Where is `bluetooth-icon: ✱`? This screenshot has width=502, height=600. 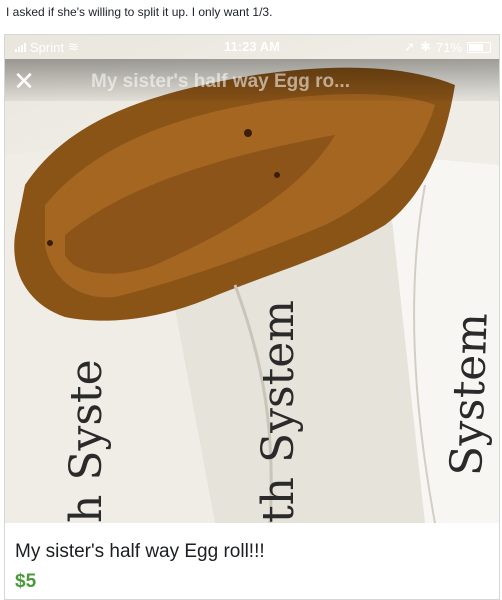
bluetooth-icon: ✱ is located at coordinates (425, 46).